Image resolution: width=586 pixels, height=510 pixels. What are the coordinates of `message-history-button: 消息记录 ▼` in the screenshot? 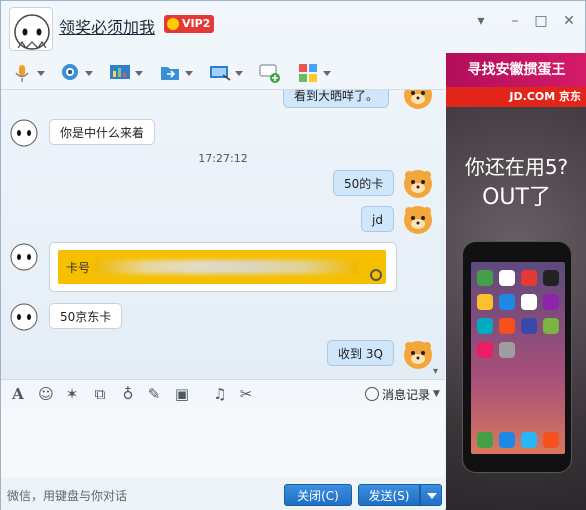 It's located at (402, 394).